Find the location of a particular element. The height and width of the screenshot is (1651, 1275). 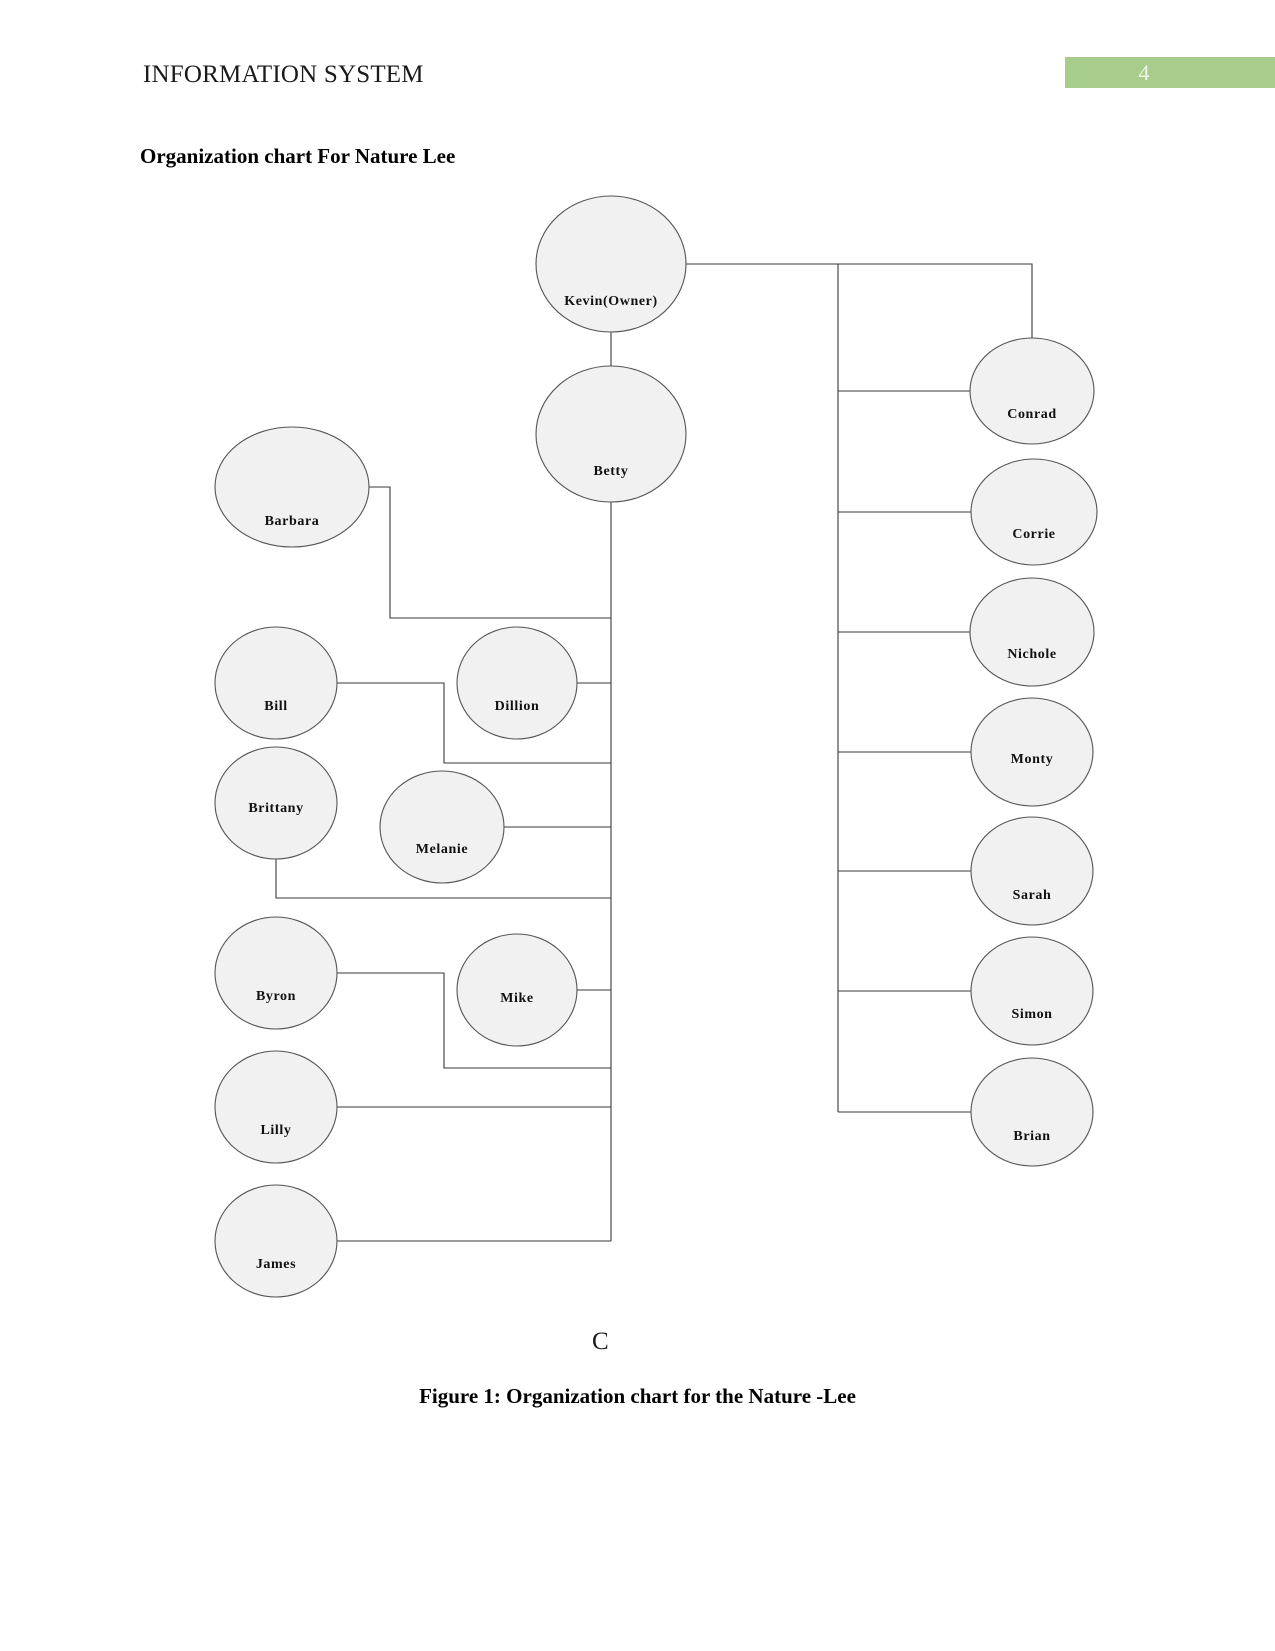

connector-kevin-top-right is located at coordinates (859, 300).